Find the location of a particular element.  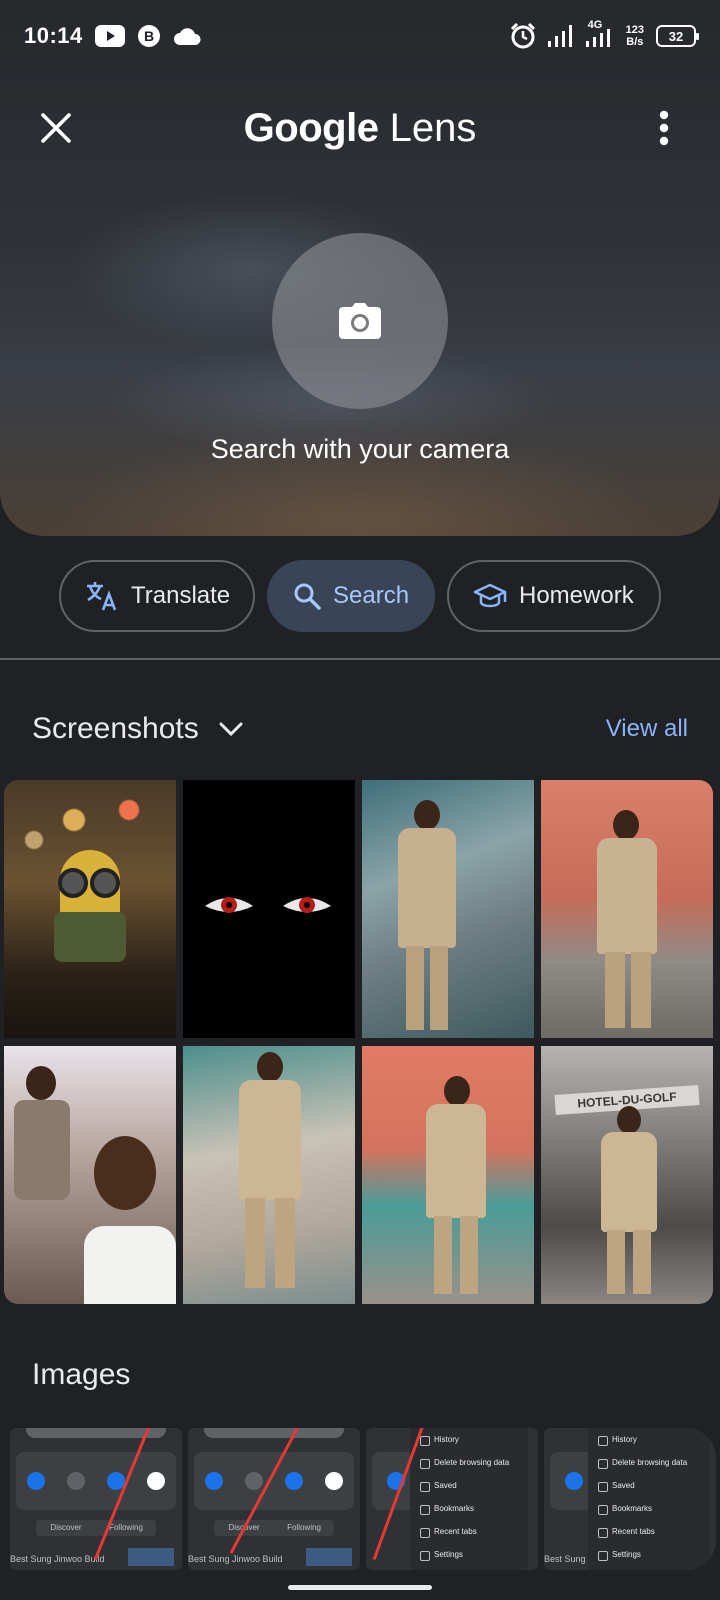

images-title: Images is located at coordinates (81, 1374).